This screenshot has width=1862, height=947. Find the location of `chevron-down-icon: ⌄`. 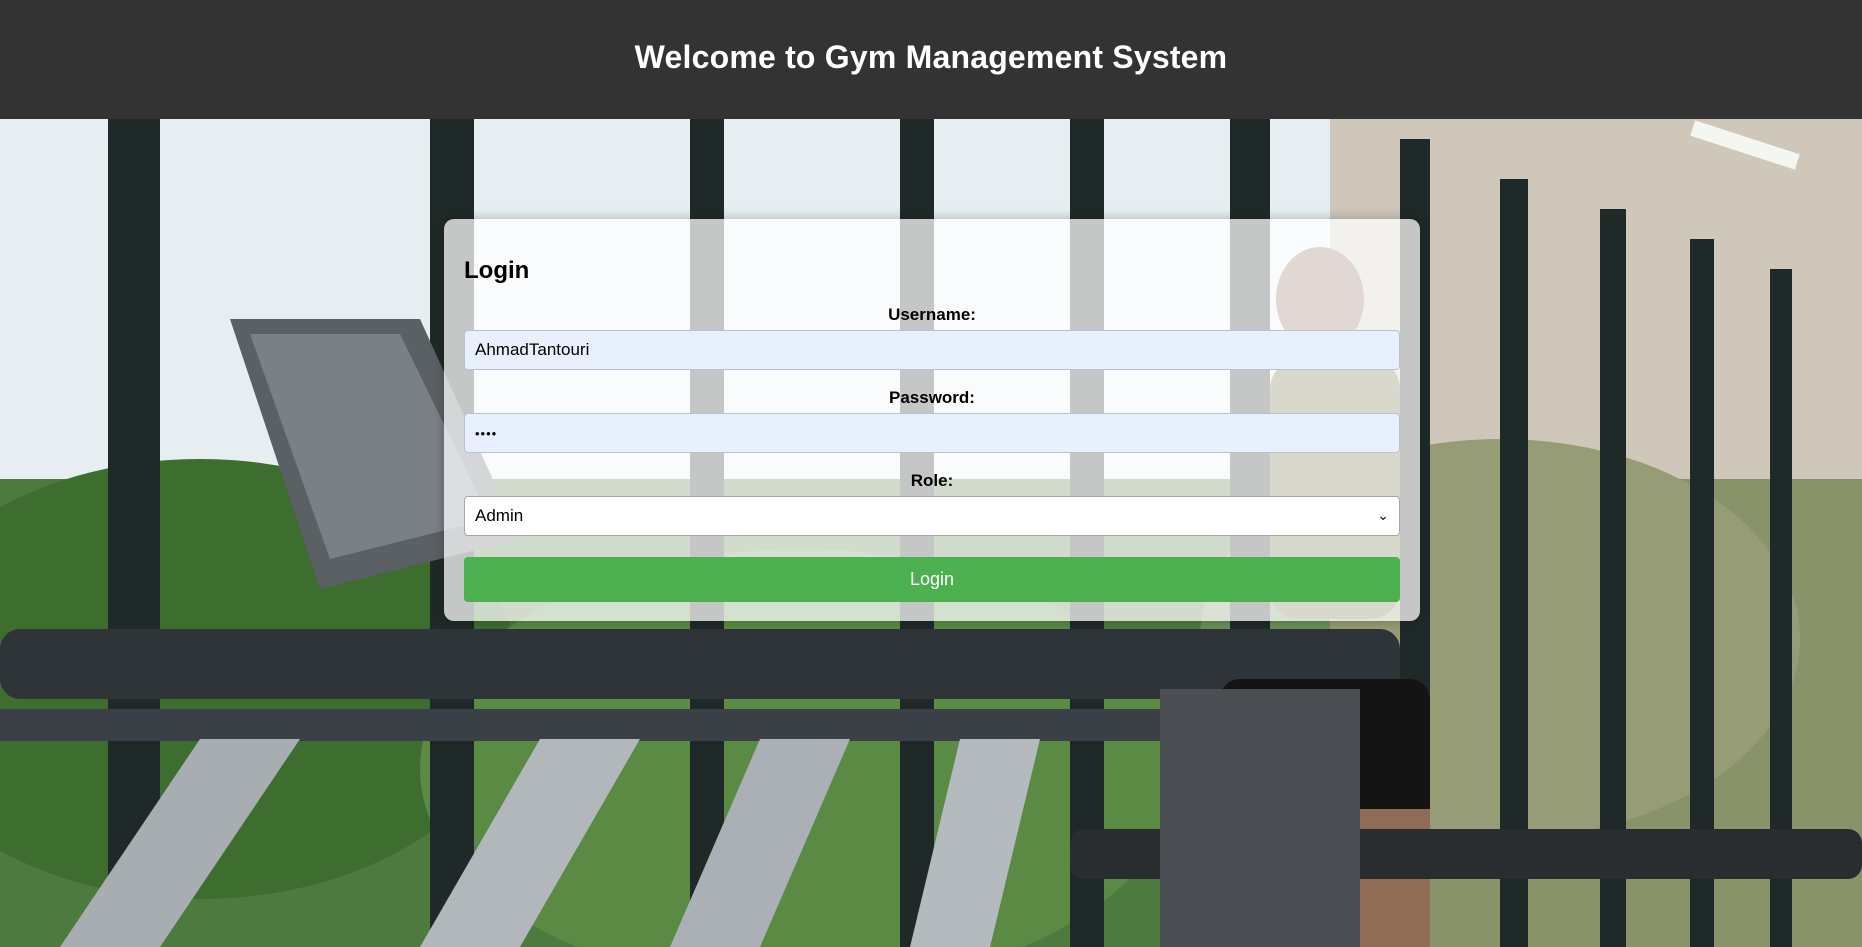

chevron-down-icon: ⌄ is located at coordinates (1383, 514).